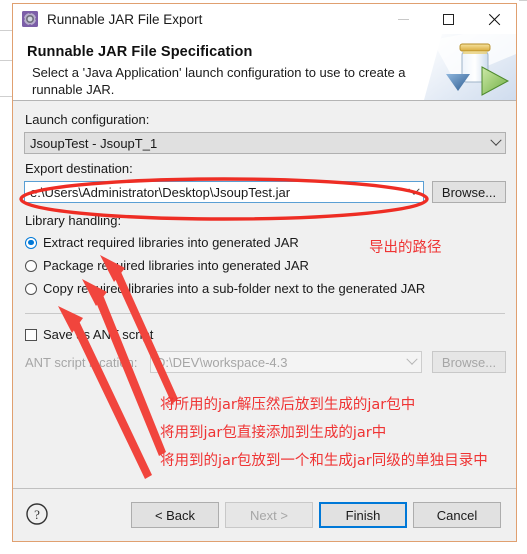 The width and height of the screenshot is (527, 554). What do you see at coordinates (125, 19) in the screenshot?
I see `window-title: Runnable JAR File Export` at bounding box center [125, 19].